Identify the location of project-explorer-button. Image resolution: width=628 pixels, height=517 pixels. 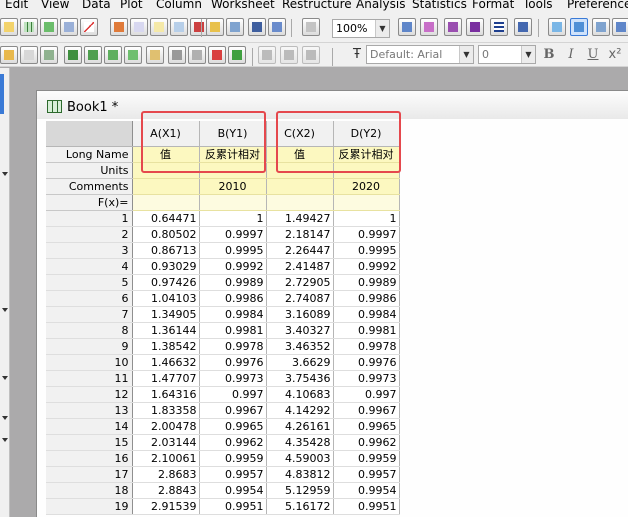
(407, 27).